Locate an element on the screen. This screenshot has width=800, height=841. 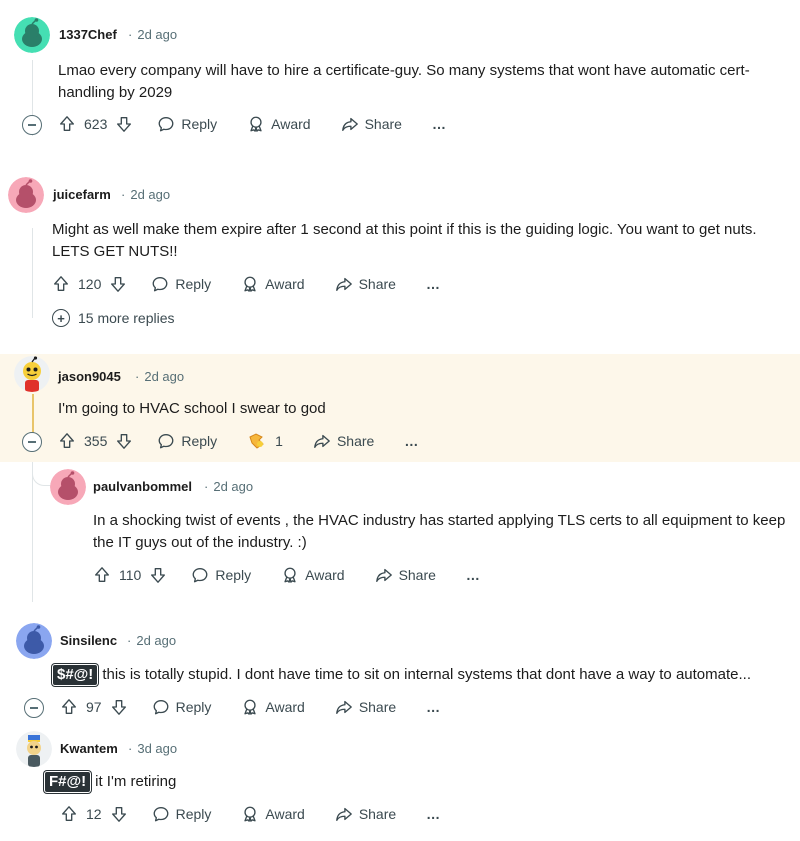
username: Kwantem is located at coordinates (89, 748).